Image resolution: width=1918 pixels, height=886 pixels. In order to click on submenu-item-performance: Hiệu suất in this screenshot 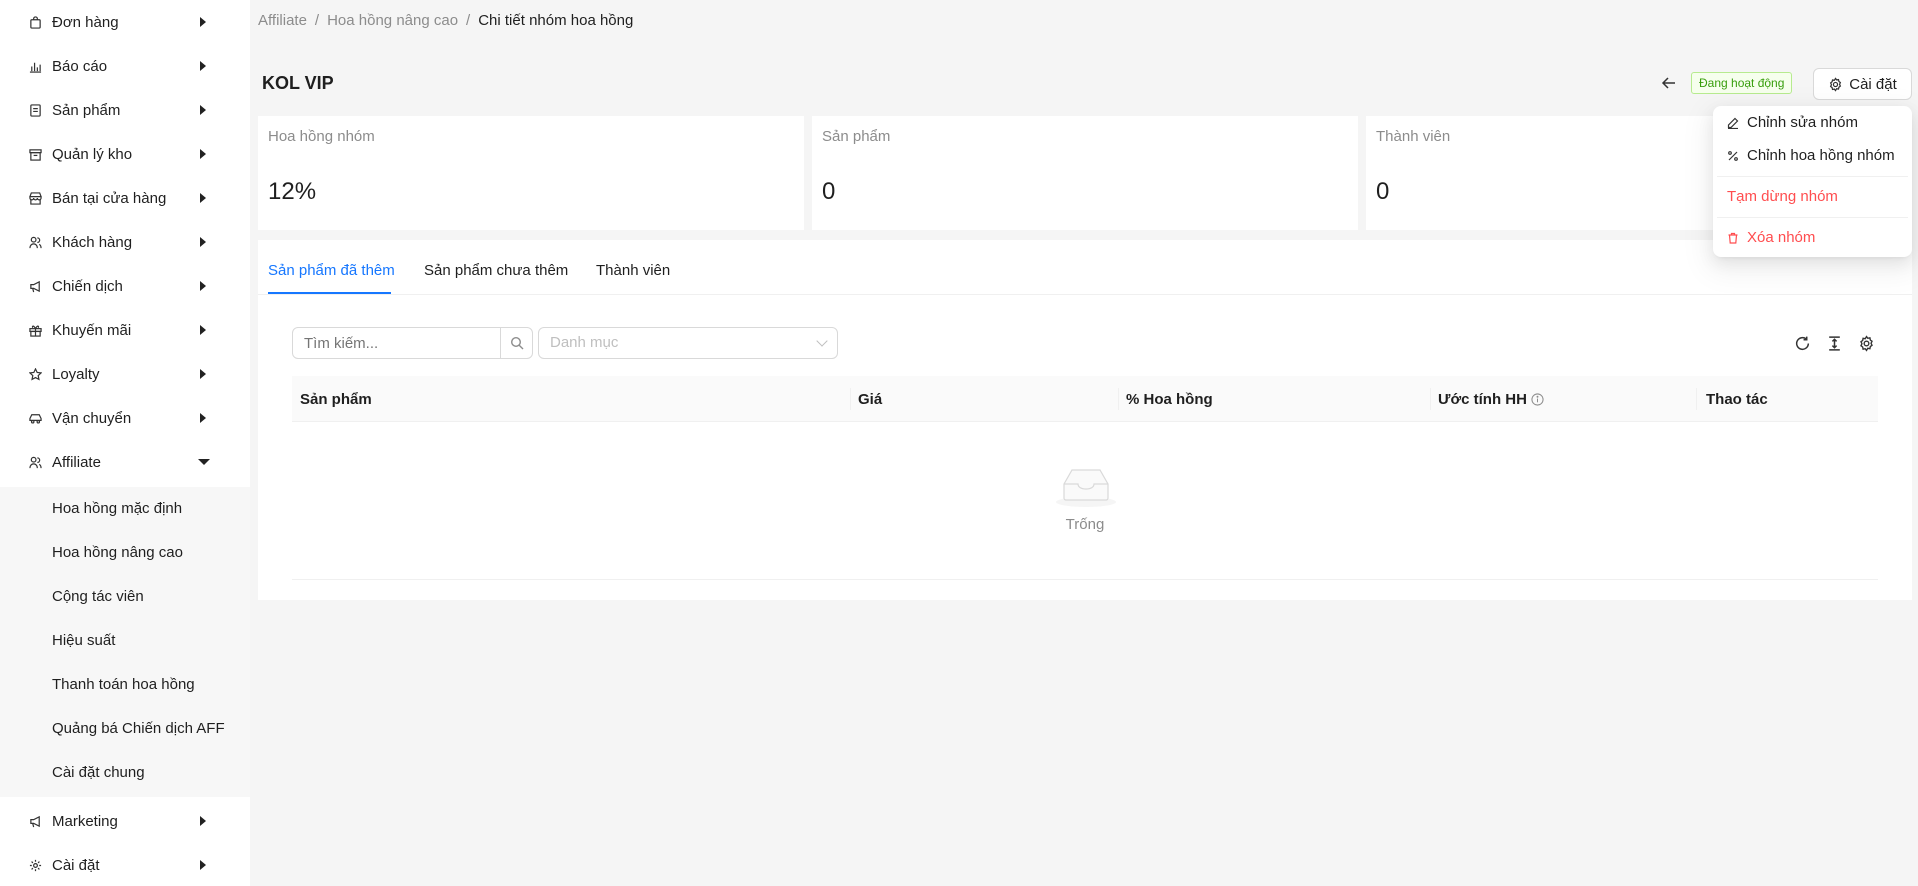, I will do `click(83, 640)`.